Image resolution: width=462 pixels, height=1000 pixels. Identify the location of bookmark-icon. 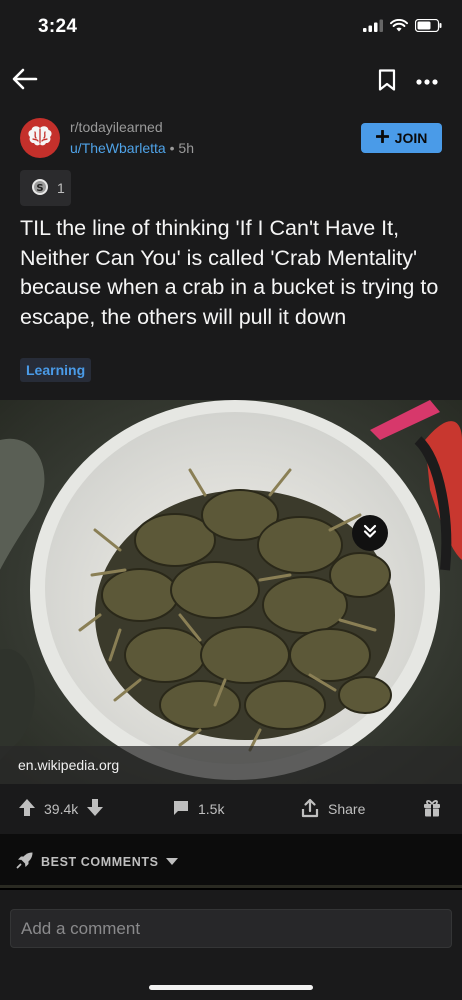
(387, 82).